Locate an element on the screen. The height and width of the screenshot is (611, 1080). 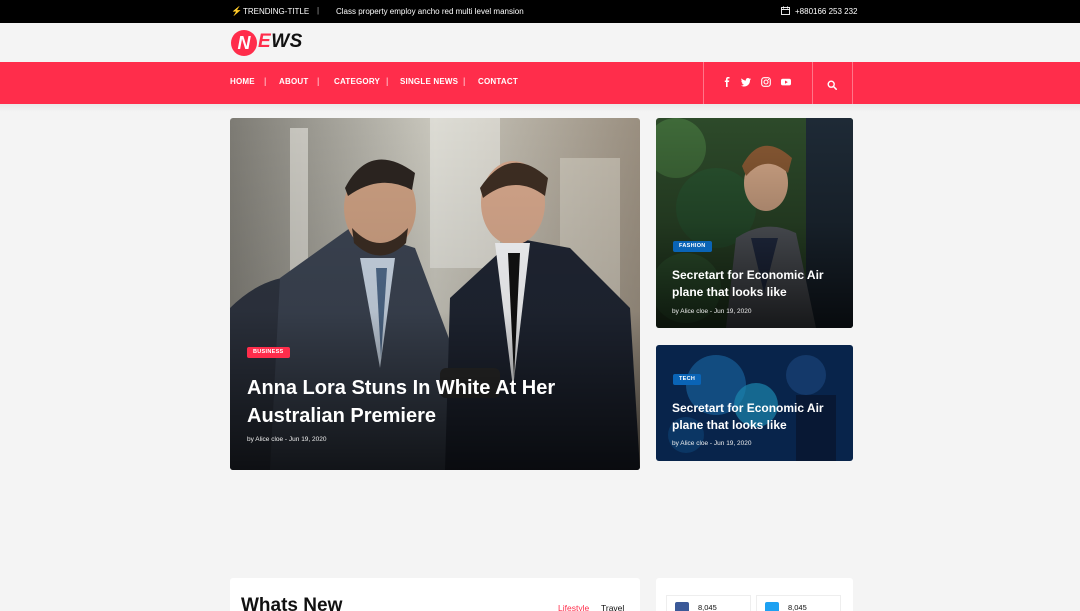
calendar-icon is located at coordinates (785, 10).